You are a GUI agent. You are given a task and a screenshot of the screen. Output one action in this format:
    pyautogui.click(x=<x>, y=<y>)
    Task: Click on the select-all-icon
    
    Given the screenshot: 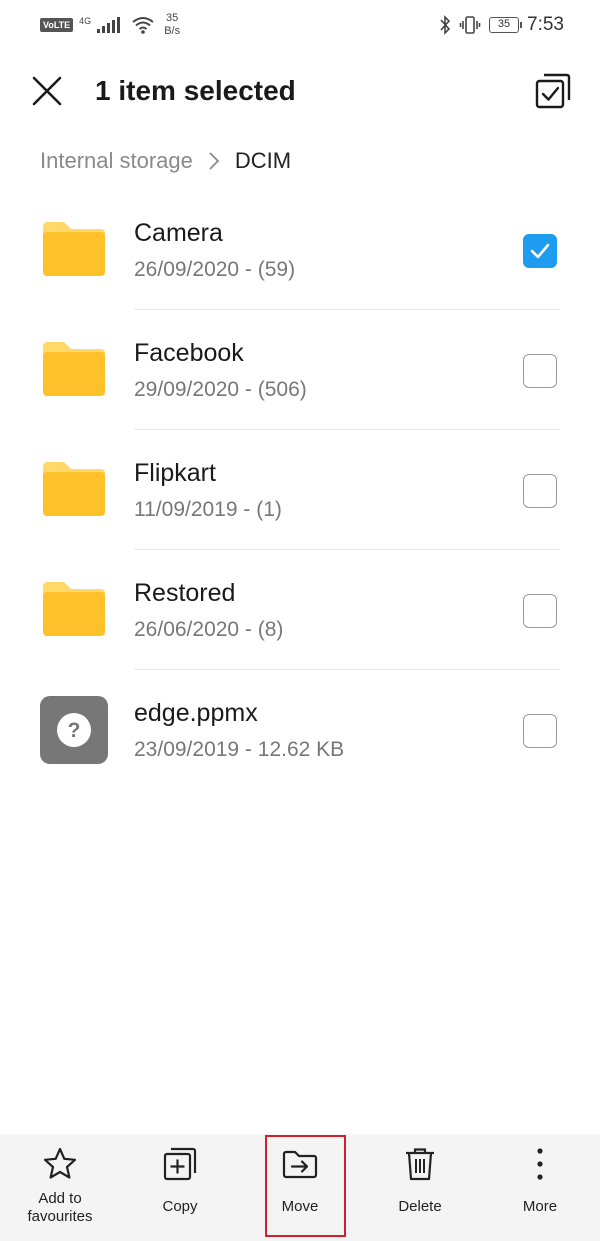 What is the action you would take?
    pyautogui.click(x=553, y=91)
    